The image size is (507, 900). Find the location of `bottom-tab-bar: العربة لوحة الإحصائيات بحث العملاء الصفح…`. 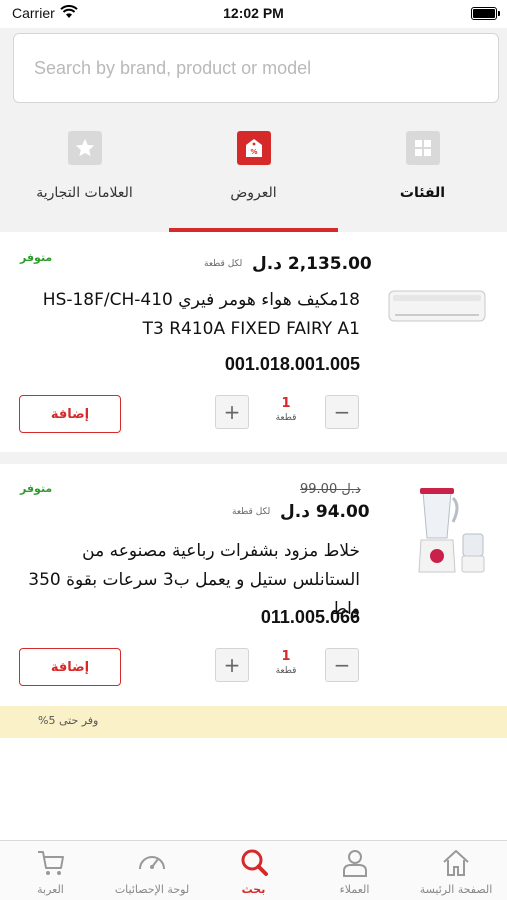

bottom-tab-bar: العربة لوحة الإحصائيات بحث العملاء الصفح… is located at coordinates (253, 870).